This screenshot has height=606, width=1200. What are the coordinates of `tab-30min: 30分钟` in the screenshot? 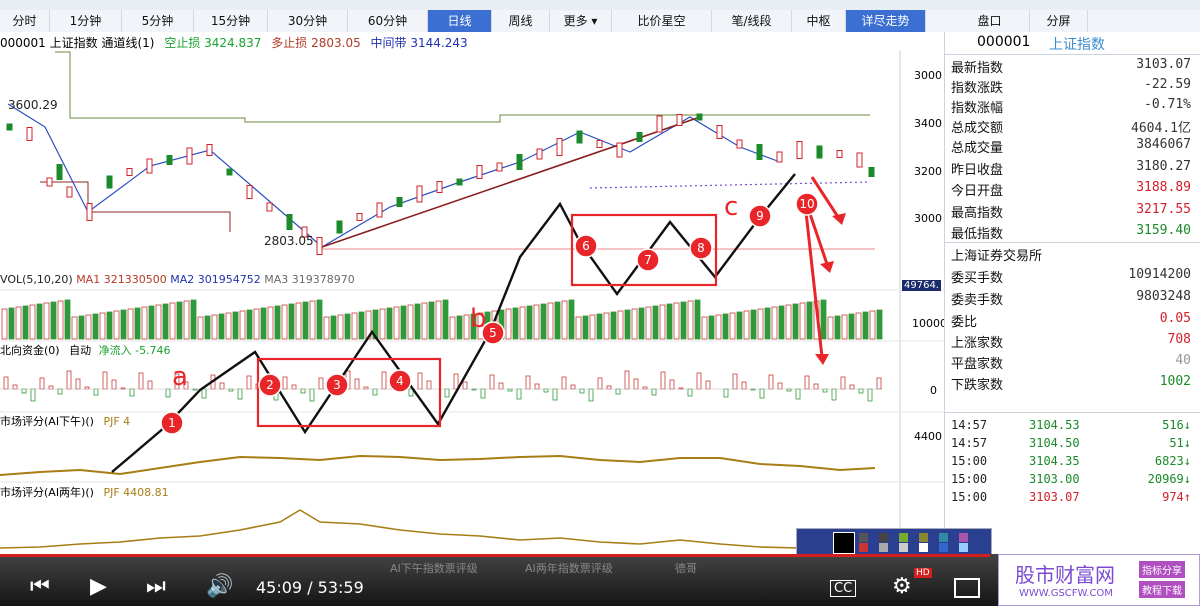 It's located at (308, 21).